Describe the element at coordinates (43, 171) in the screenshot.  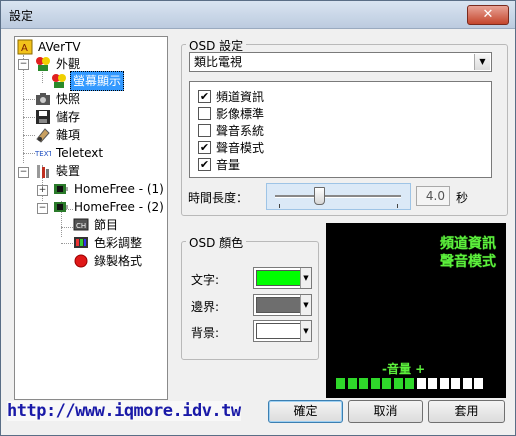
I see `devices-icon` at that location.